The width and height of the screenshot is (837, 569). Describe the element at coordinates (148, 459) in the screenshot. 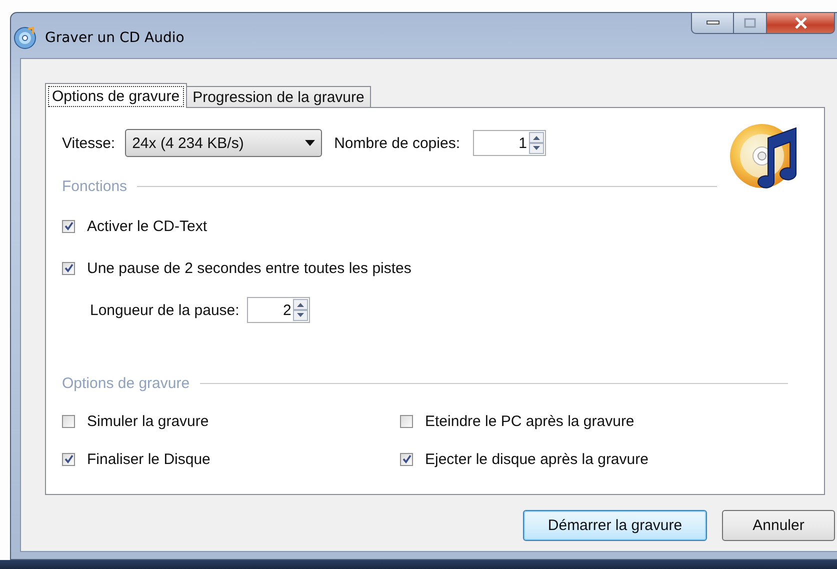

I see `checkbox-label: Finaliser le Disque` at that location.